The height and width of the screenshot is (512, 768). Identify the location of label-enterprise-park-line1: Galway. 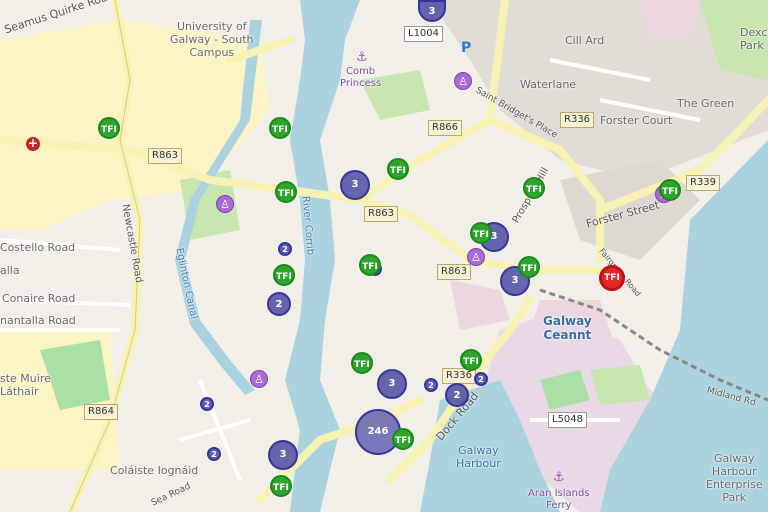
(734, 458).